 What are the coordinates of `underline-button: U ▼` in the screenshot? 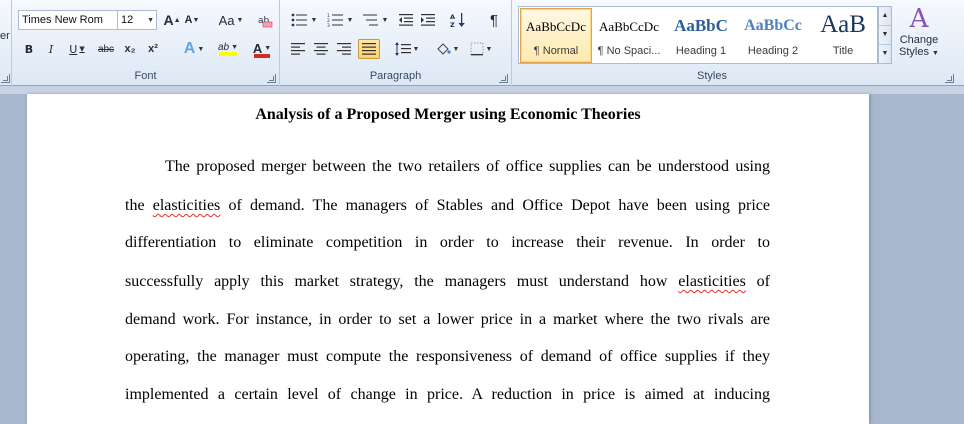 It's located at (77, 49).